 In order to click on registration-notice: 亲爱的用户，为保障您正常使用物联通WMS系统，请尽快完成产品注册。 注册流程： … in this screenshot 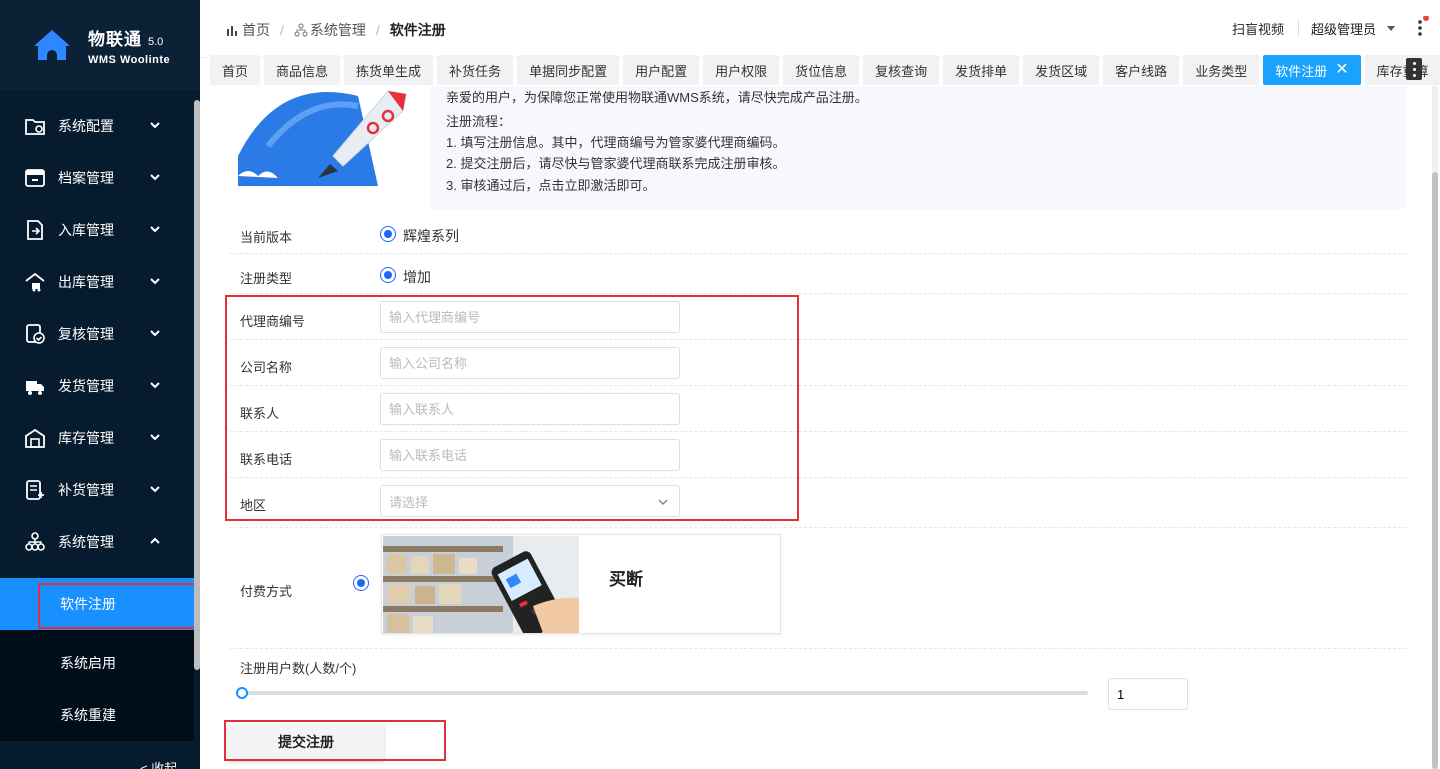, I will do `click(918, 147)`.